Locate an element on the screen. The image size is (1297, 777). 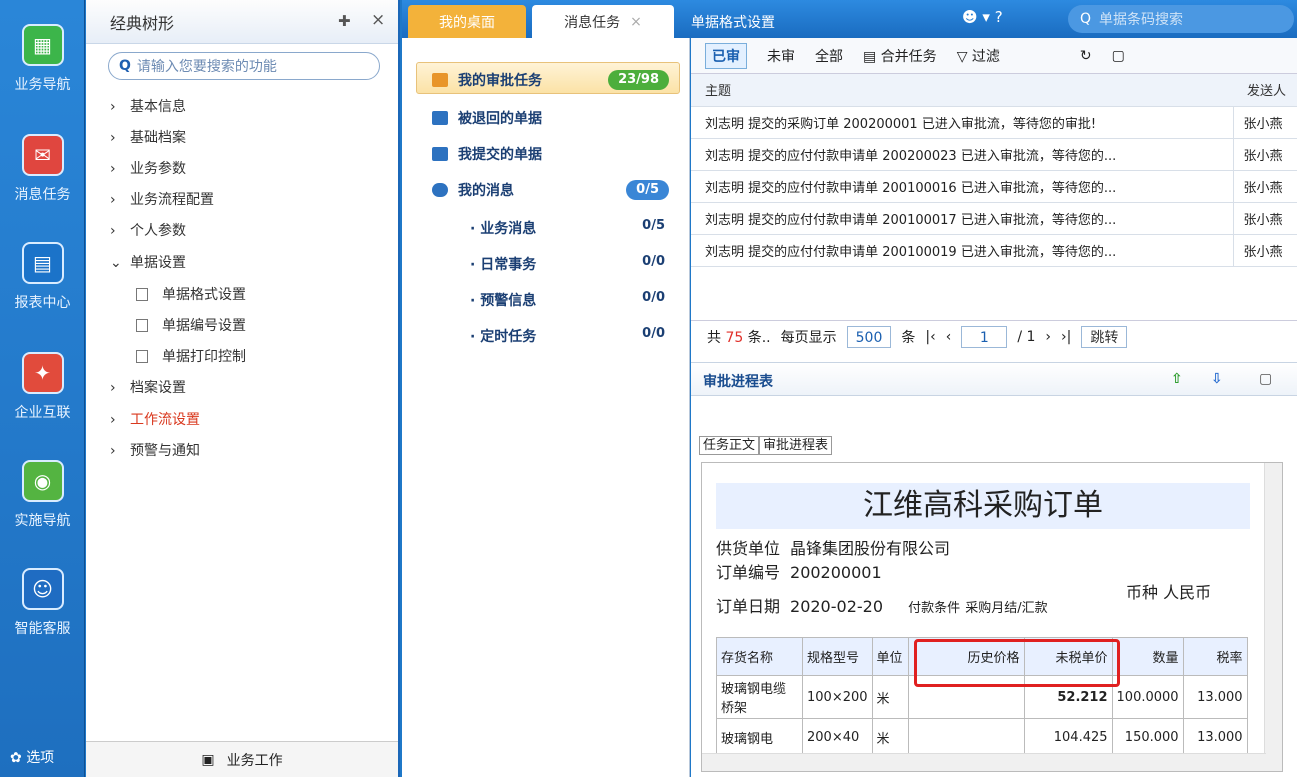
rail-customer-service: ☺ 智能客服 is located at coordinates (42, 618).